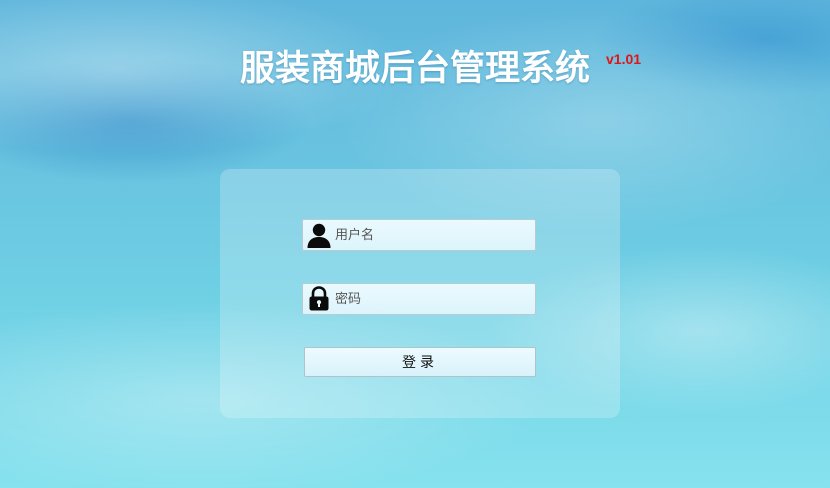  I want to click on user-icon, so click(319, 235).